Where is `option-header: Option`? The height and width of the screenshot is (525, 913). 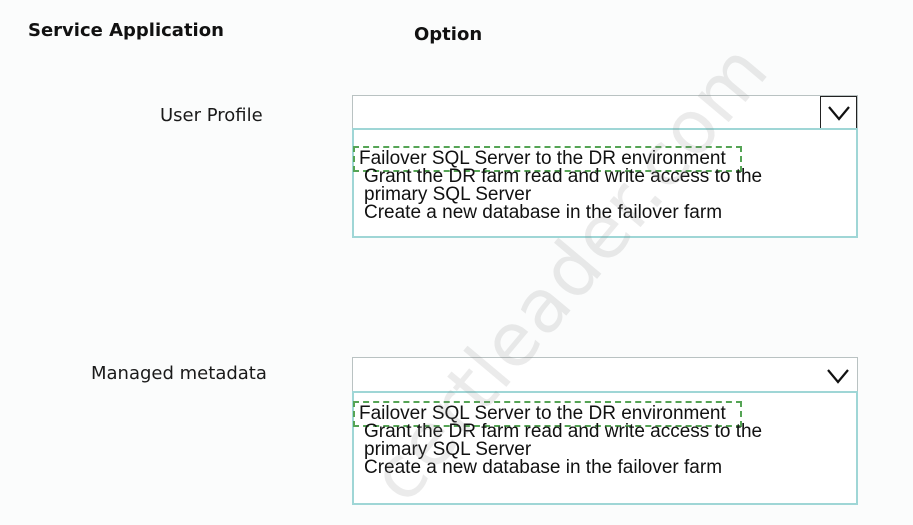
option-header: Option is located at coordinates (448, 34).